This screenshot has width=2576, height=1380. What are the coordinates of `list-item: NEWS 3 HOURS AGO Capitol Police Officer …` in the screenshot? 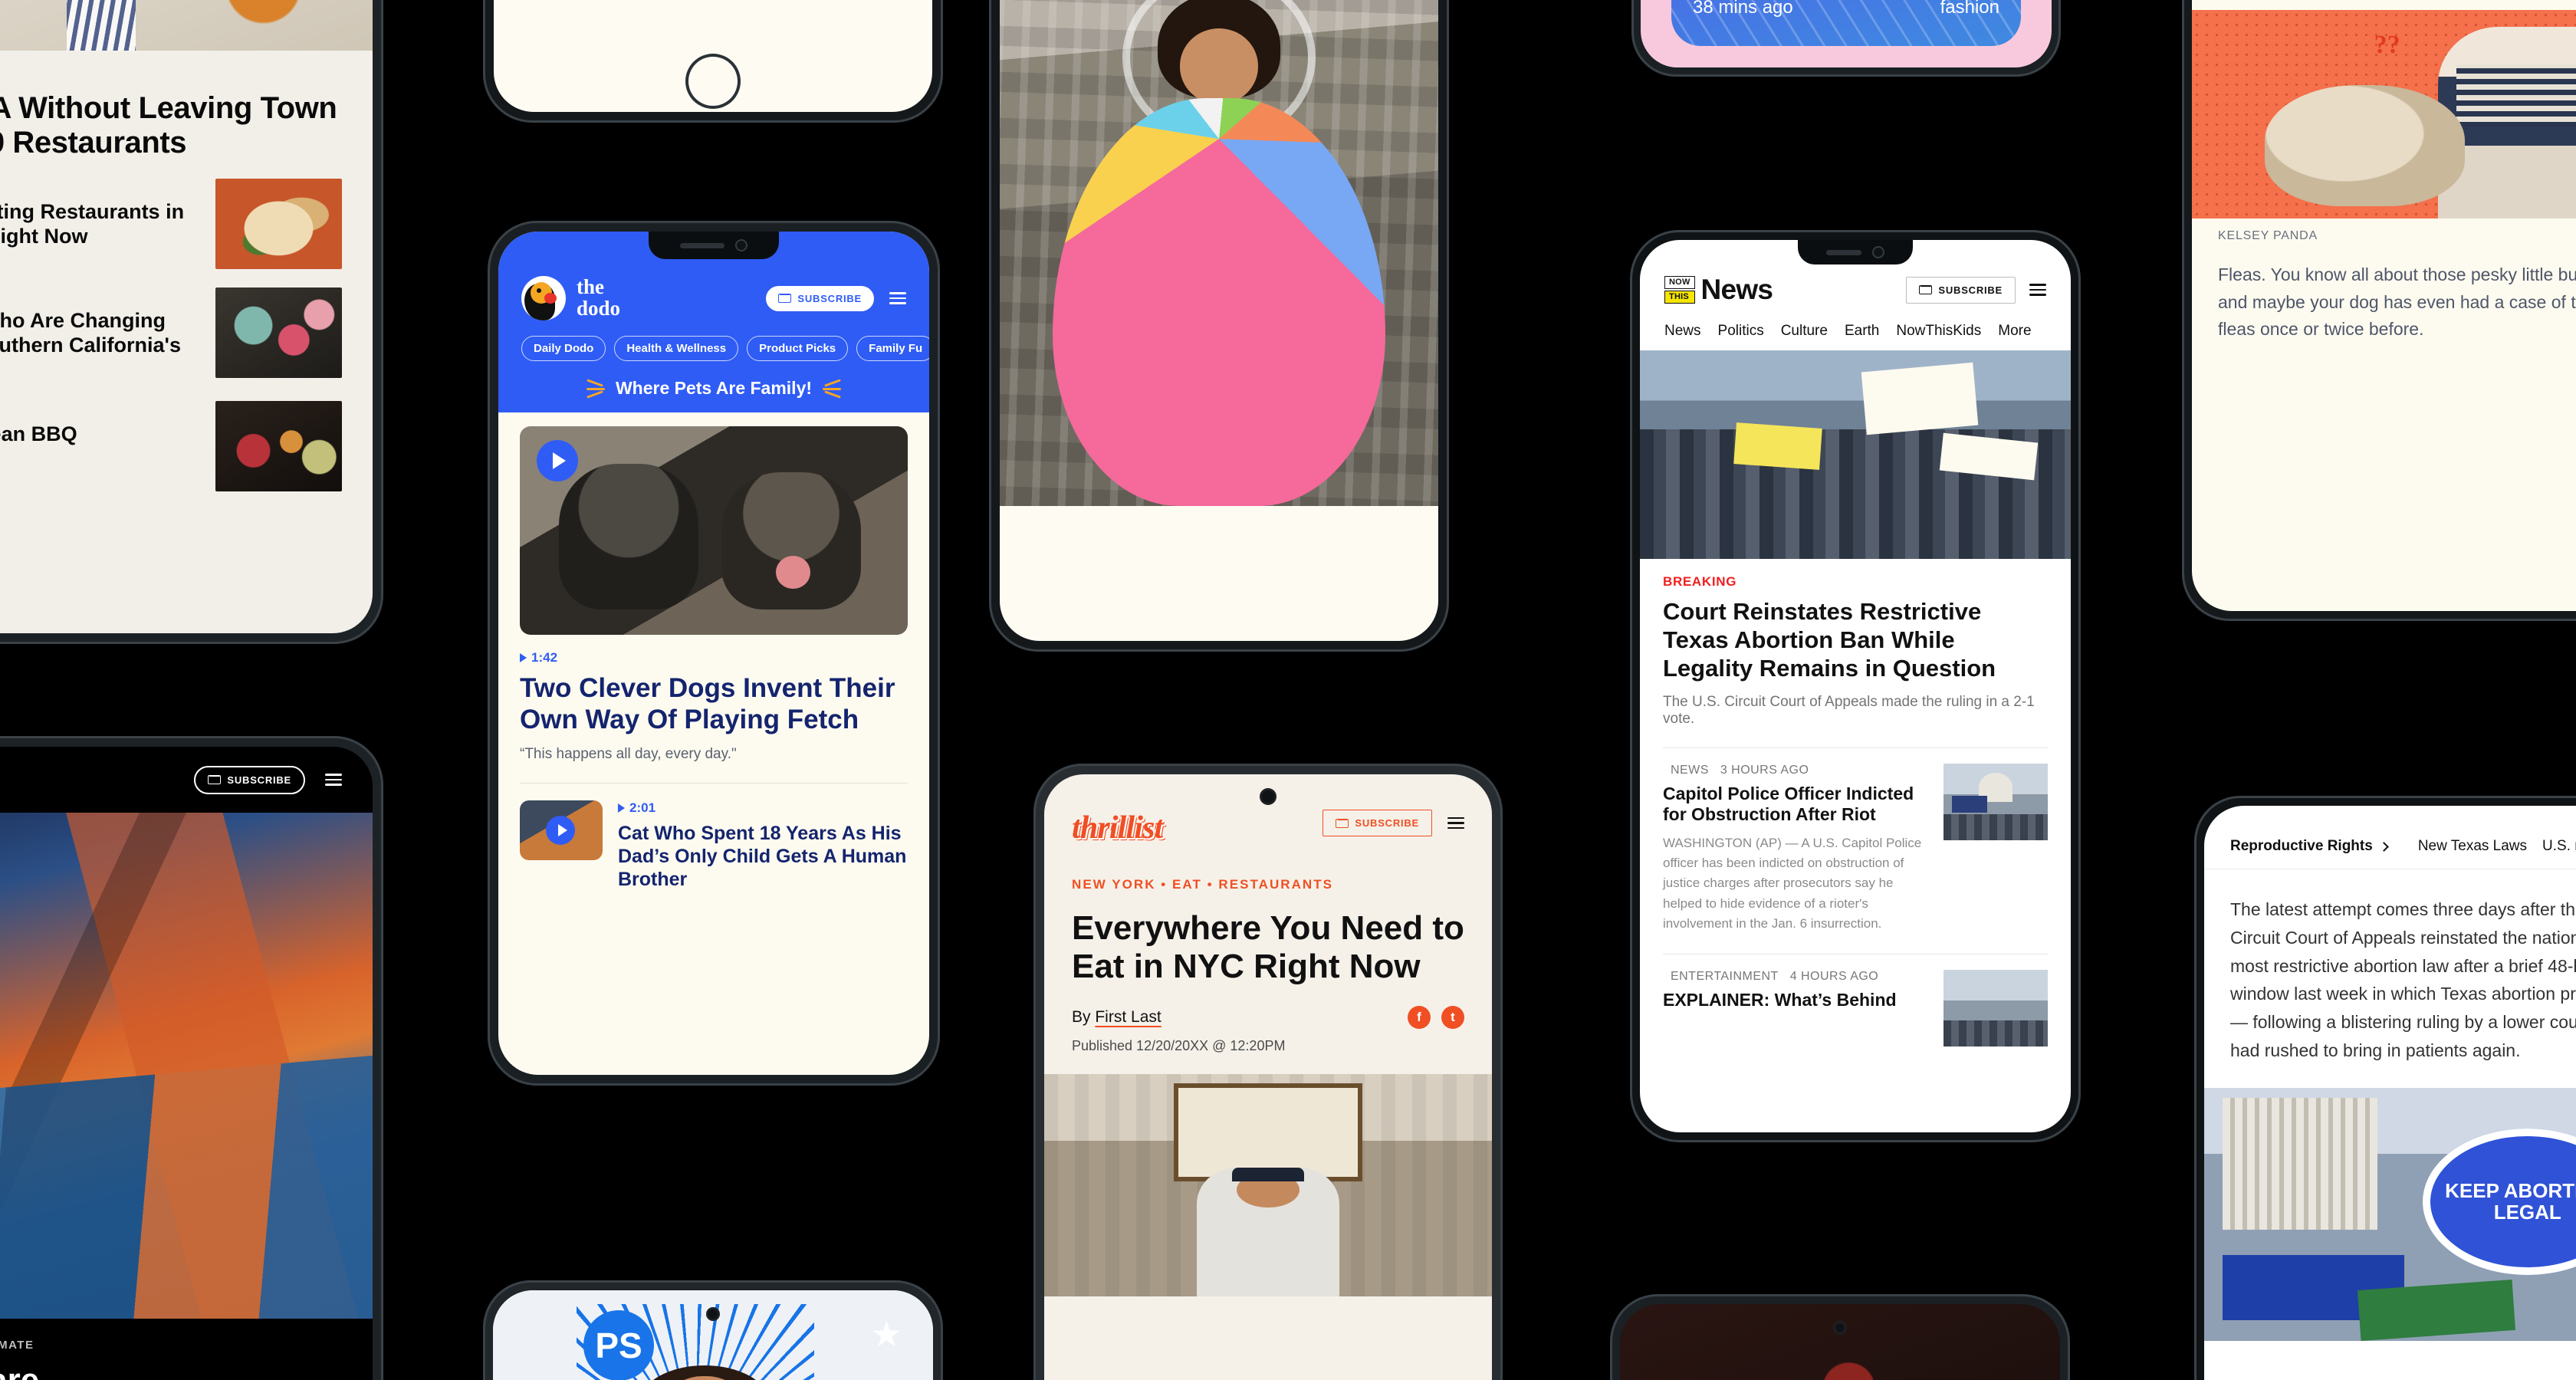 It's located at (1856, 849).